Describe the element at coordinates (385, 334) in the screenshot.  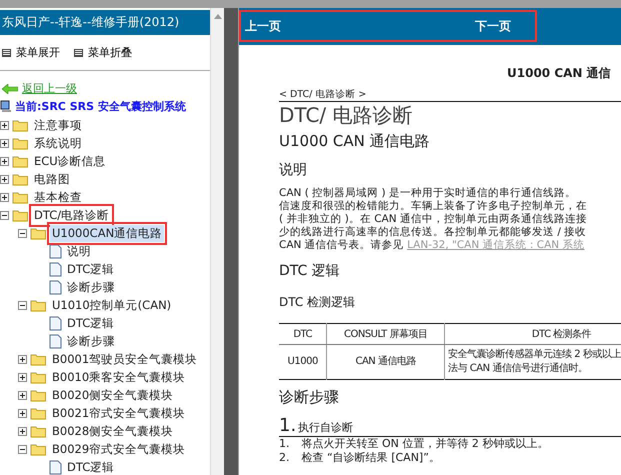
I see `column-header: CONSULT 屏幕项目` at that location.